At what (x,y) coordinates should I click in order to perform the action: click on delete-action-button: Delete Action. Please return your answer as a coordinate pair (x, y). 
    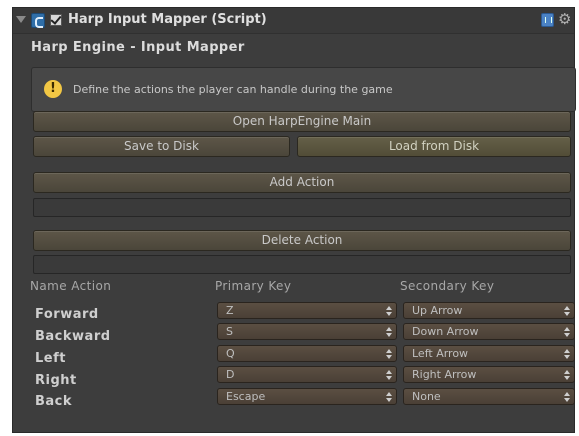
    Looking at the image, I should click on (302, 240).